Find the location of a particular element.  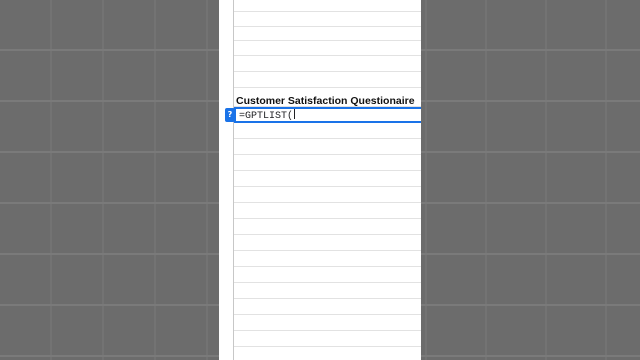

row-header-column is located at coordinates (226, 180).